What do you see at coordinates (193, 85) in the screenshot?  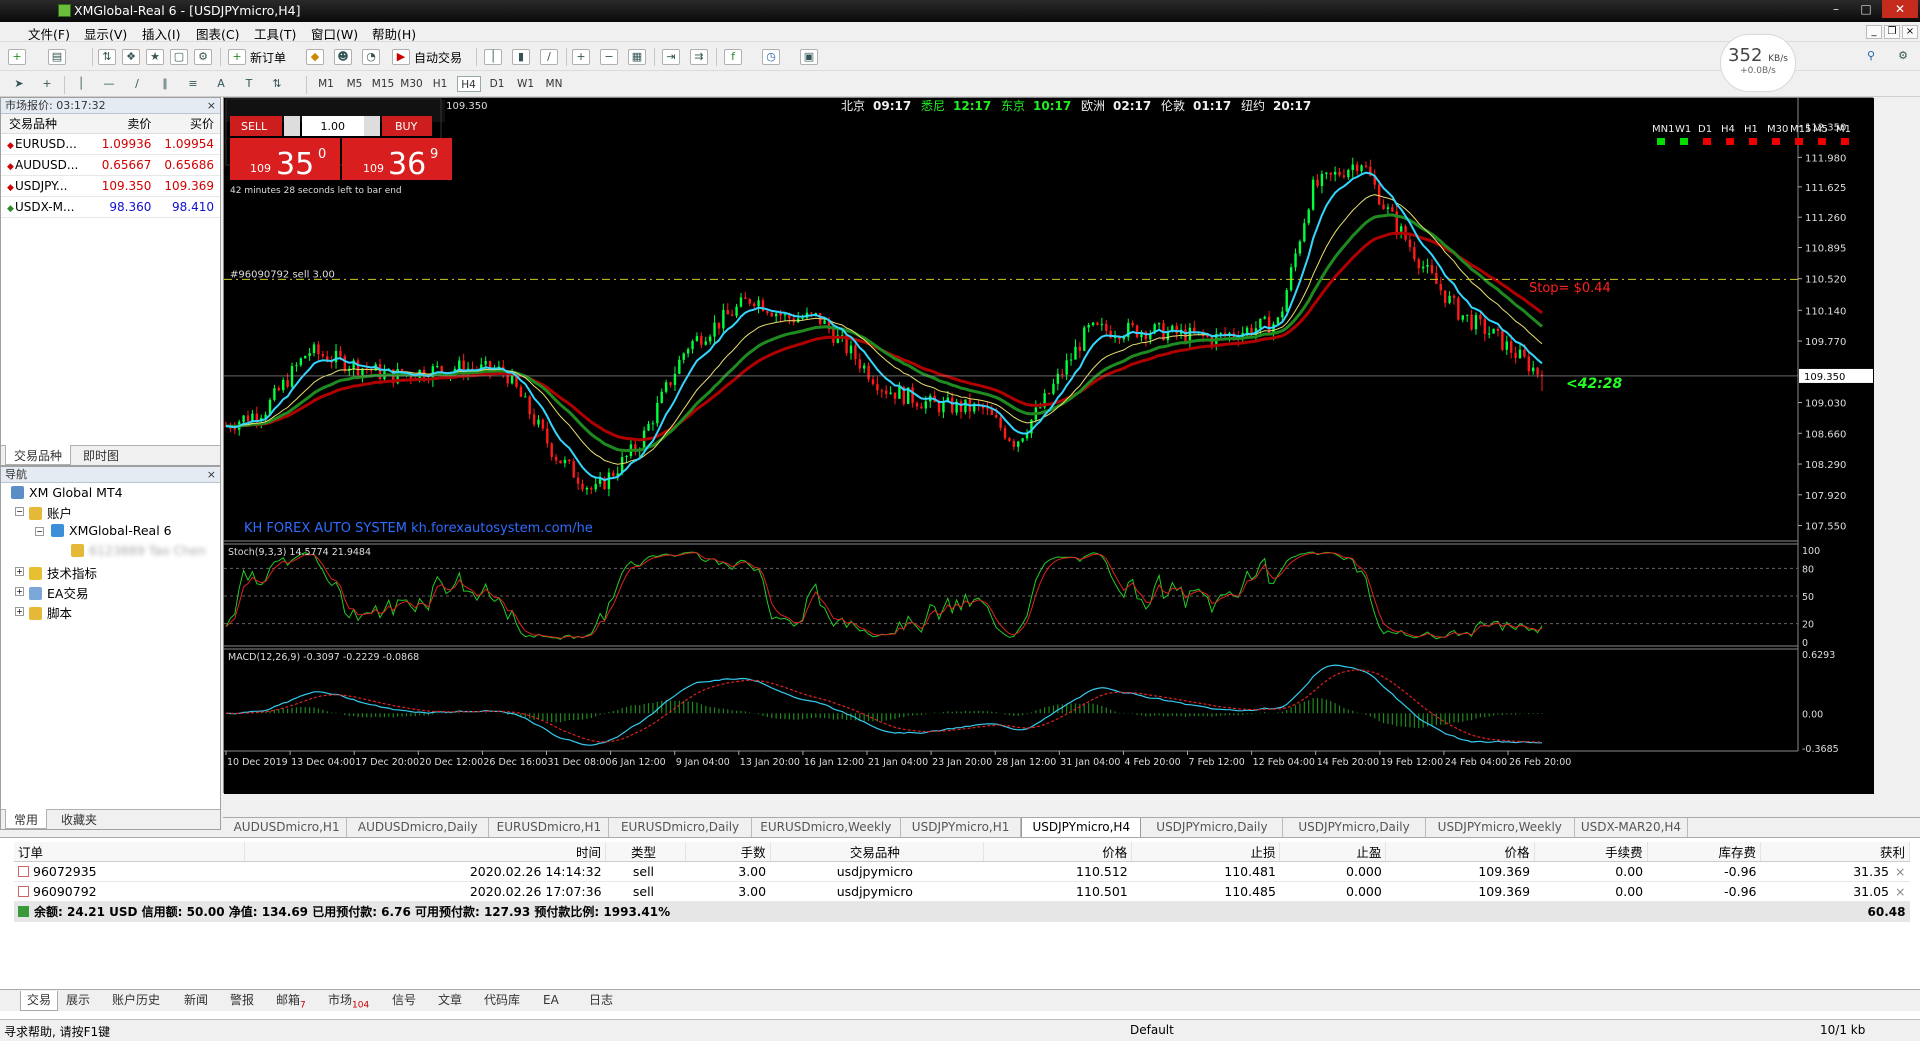 I see `fibonacci-icon: ≡` at bounding box center [193, 85].